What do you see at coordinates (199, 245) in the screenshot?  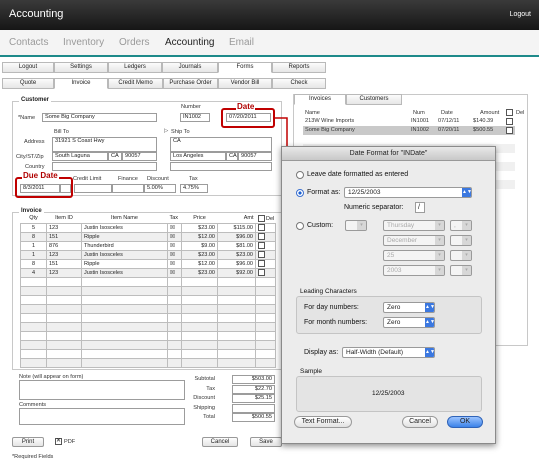 I see `price-cell: $9.00` at bounding box center [199, 245].